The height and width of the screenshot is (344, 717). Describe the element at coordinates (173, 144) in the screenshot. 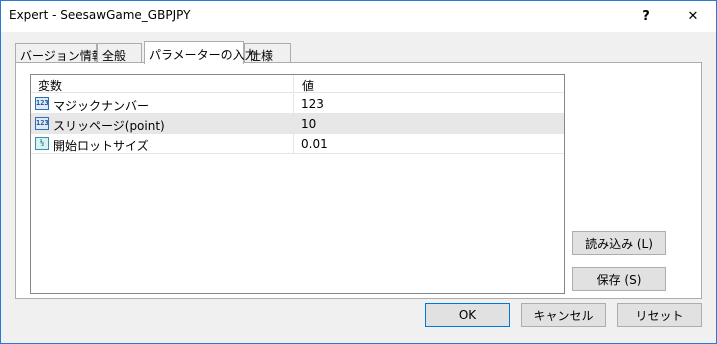

I see `parameter-name: 開始ロットサイズ` at that location.